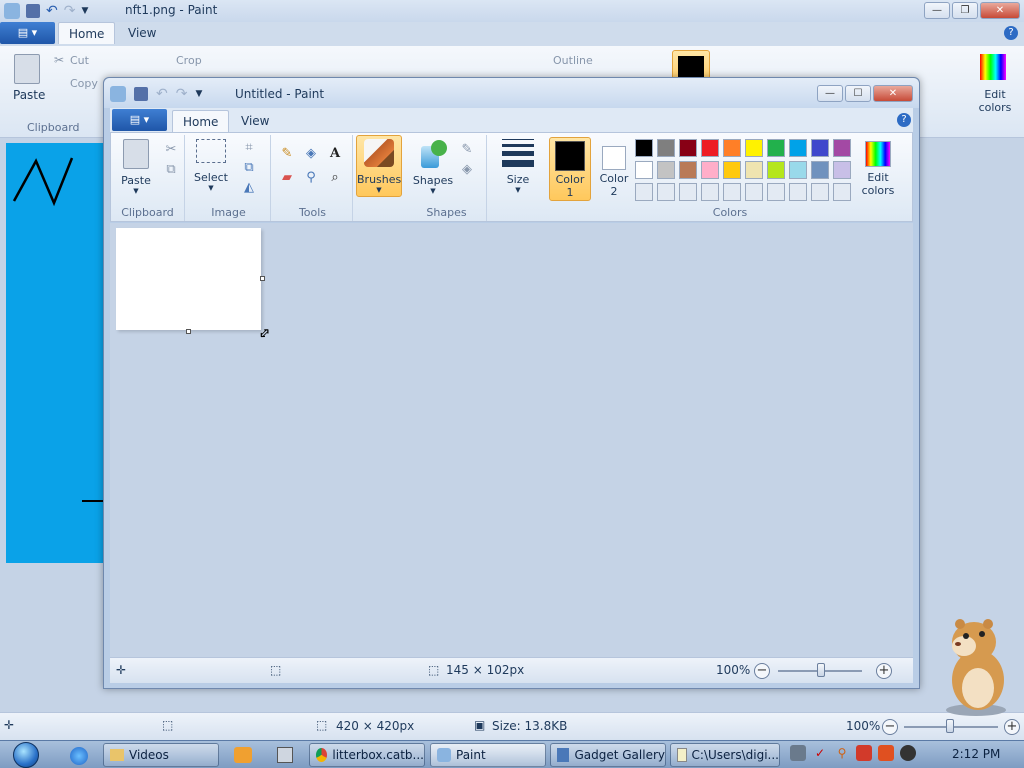 This screenshot has width=1024, height=768. What do you see at coordinates (518, 166) in the screenshot?
I see `size-button: Size ▼` at bounding box center [518, 166].